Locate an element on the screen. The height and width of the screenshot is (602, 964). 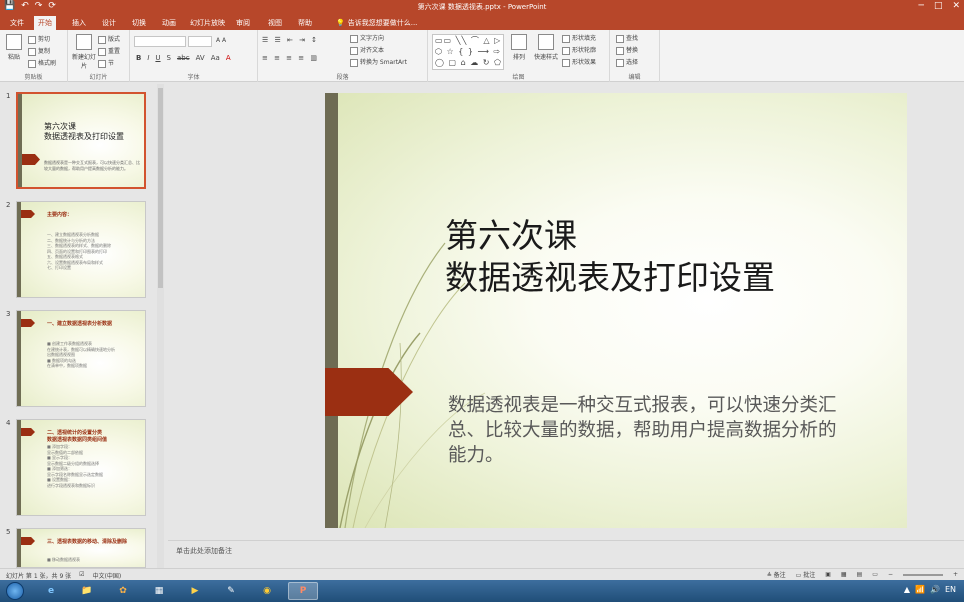
zoom-out-button: − is located at coordinates (890, 574).